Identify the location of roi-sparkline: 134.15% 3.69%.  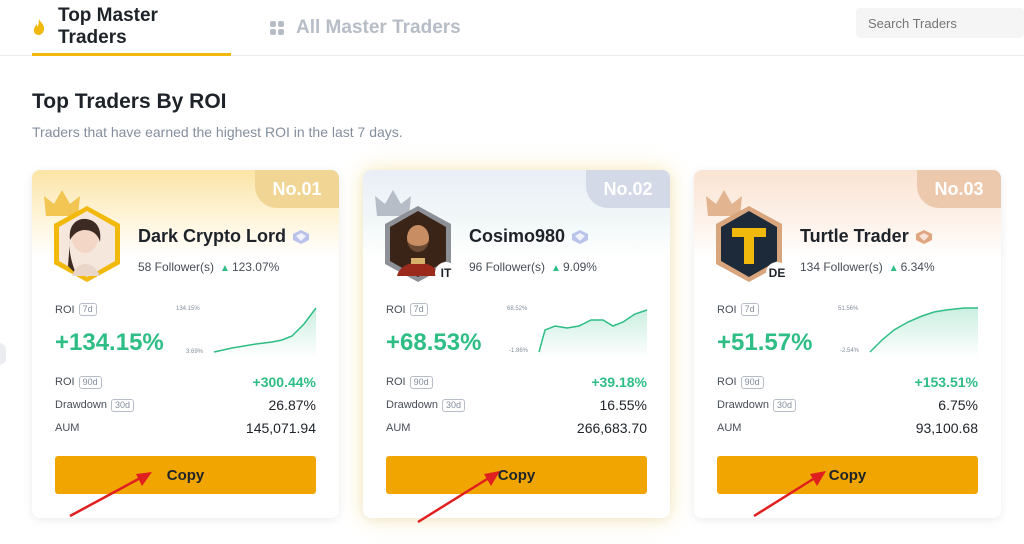
(246, 332).